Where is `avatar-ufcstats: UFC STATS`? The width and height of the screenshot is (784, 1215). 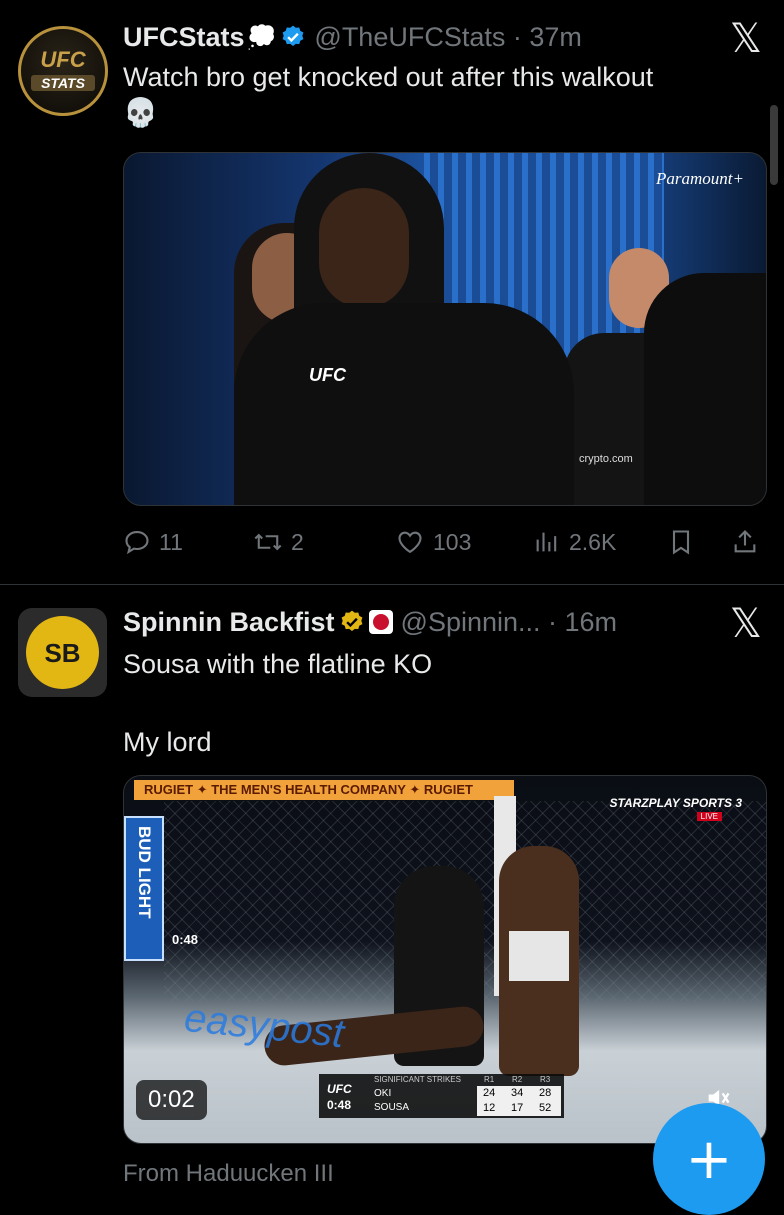 avatar-ufcstats: UFC STATS is located at coordinates (63, 71).